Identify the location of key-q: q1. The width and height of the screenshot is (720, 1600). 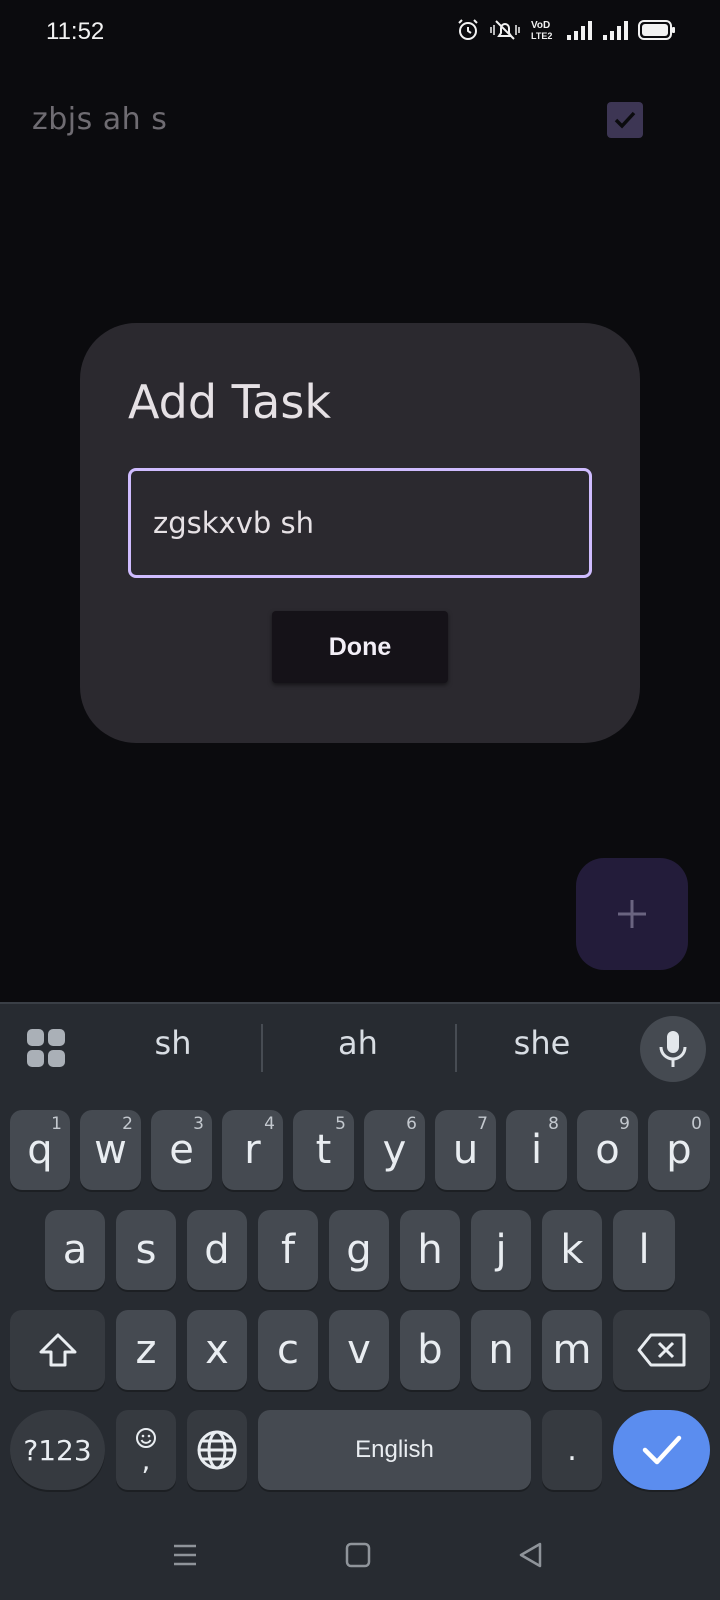
(40, 1150).